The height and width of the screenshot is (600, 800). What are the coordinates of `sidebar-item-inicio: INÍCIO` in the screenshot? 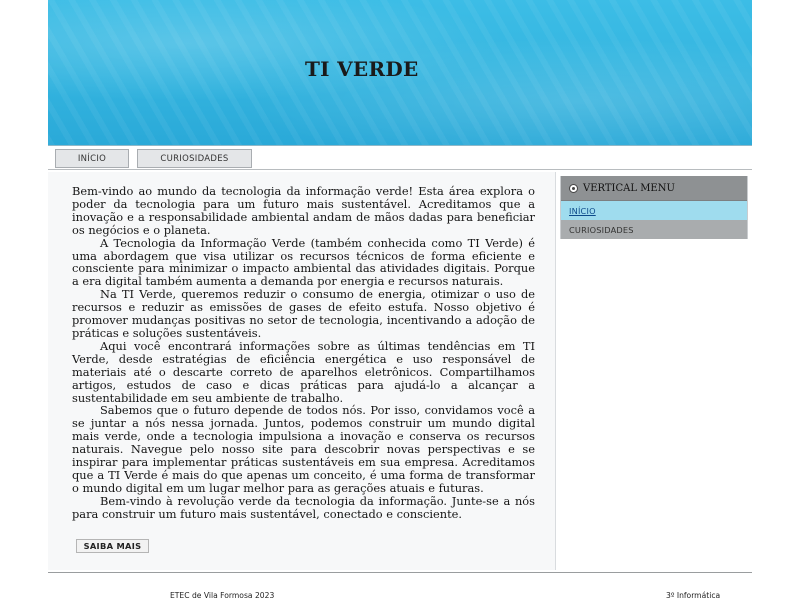 It's located at (654, 210).